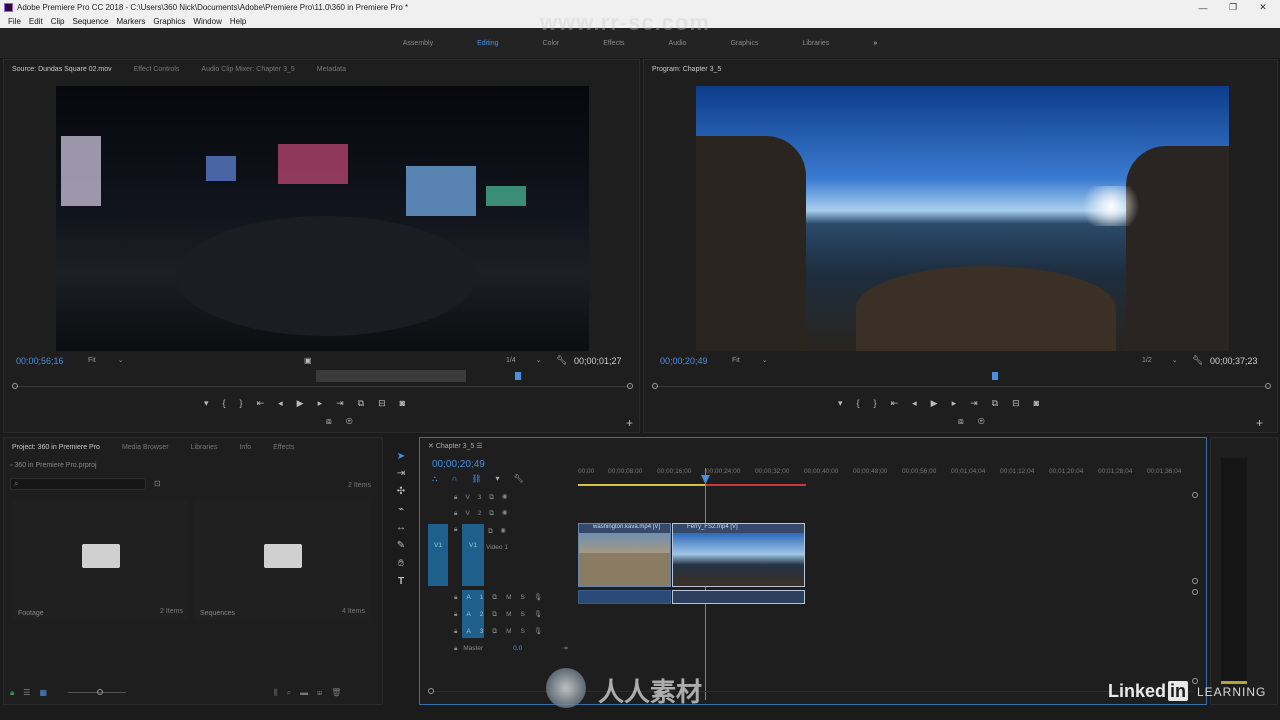 The width and height of the screenshot is (1280, 720). What do you see at coordinates (462, 478) in the screenshot?
I see `snap-icon: ∩` at bounding box center [462, 478].